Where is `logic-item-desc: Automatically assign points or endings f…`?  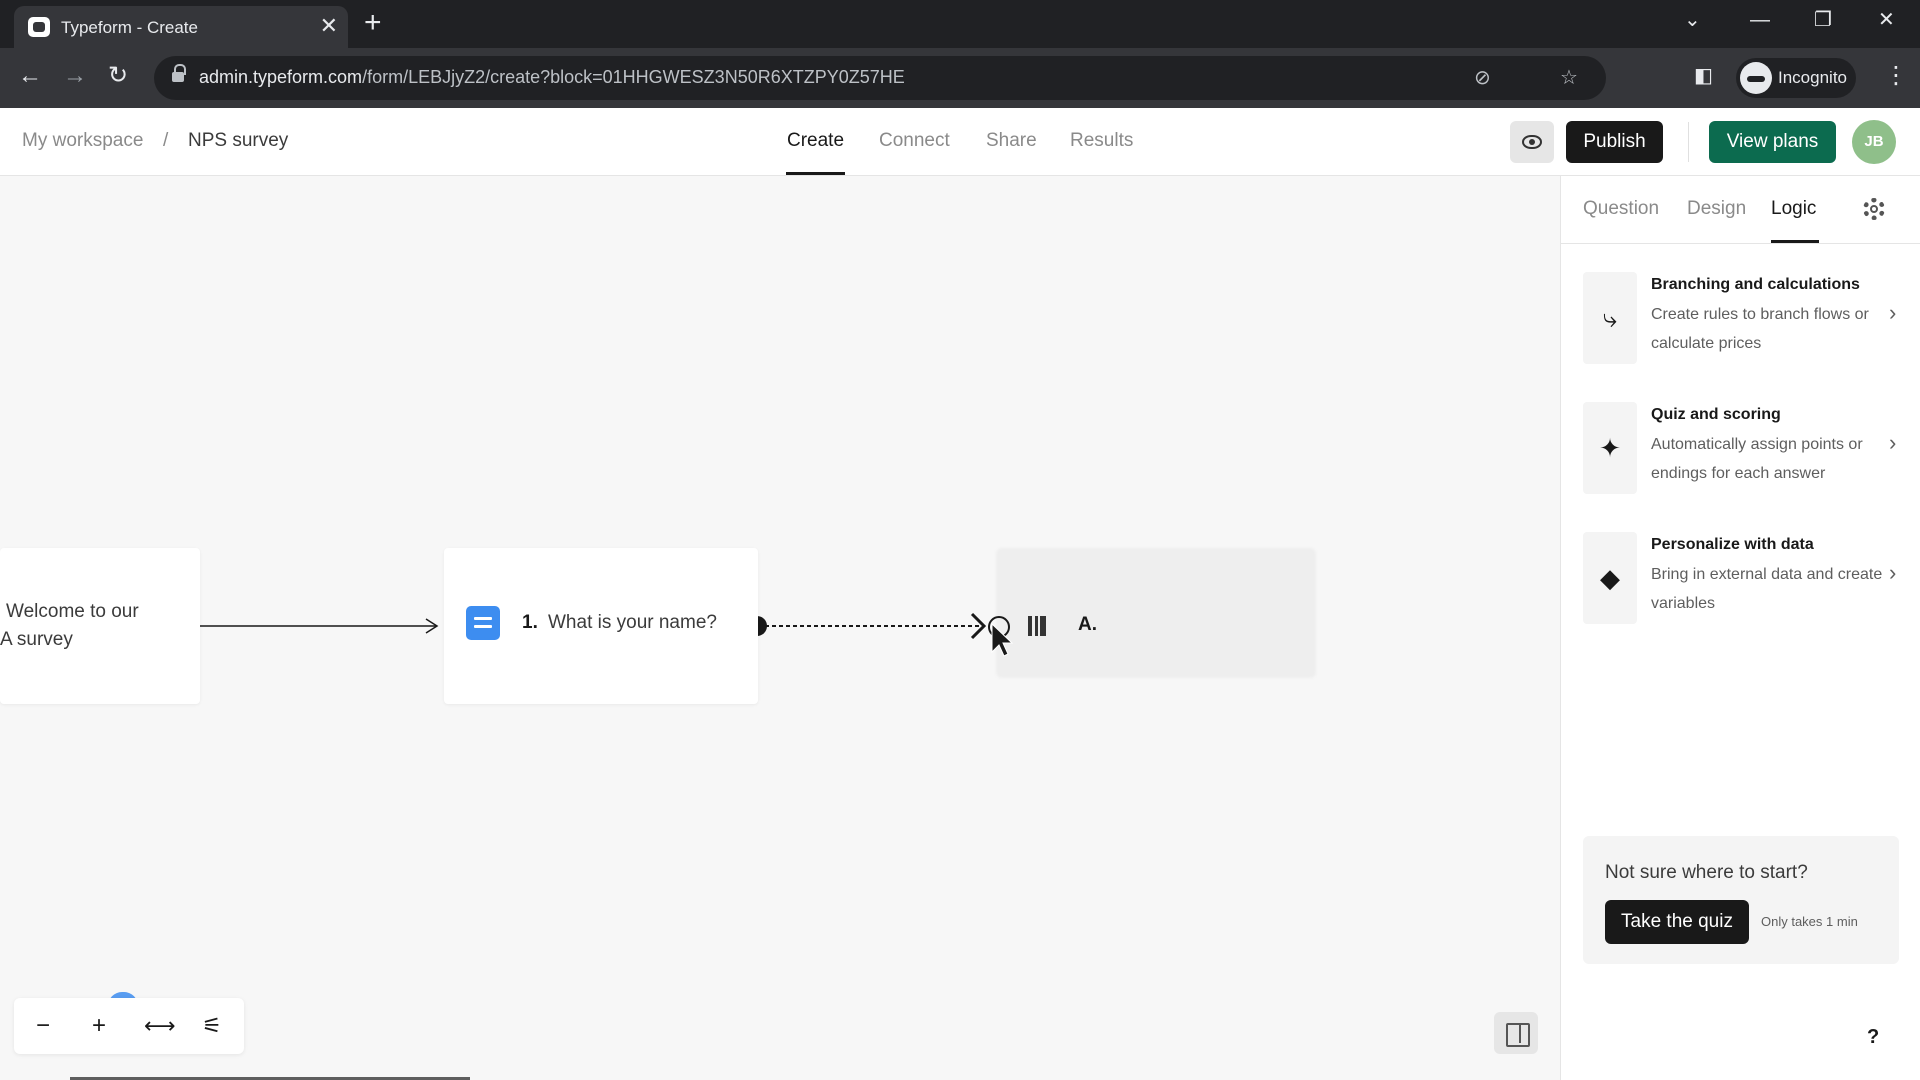
logic-item-desc: Automatically assign points or endings f… is located at coordinates (1757, 459).